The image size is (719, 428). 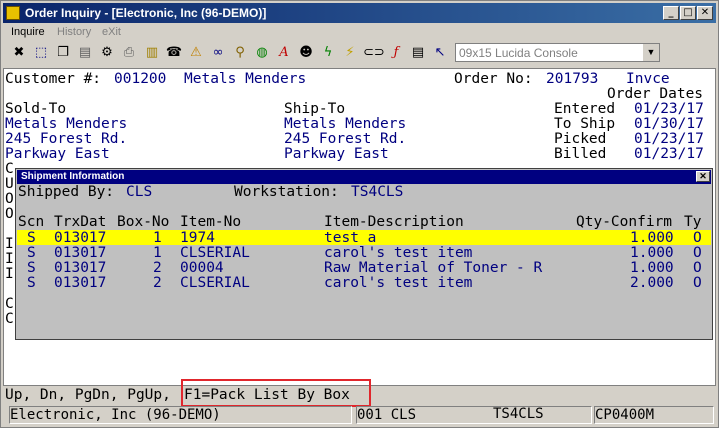 What do you see at coordinates (572, 79) in the screenshot?
I see `order-number: 201793` at bounding box center [572, 79].